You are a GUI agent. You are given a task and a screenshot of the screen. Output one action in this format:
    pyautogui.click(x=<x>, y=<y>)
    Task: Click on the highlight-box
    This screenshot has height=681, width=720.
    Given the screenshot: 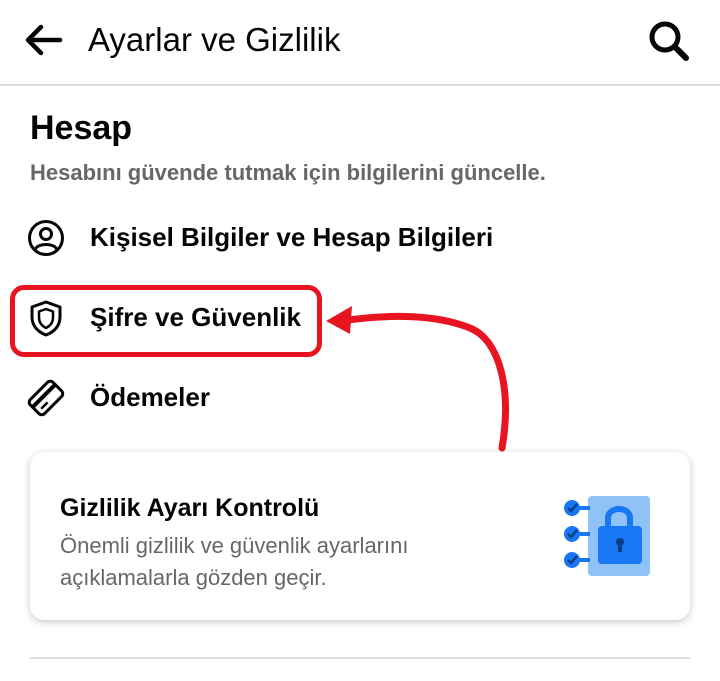 What is the action you would take?
    pyautogui.click(x=166, y=321)
    